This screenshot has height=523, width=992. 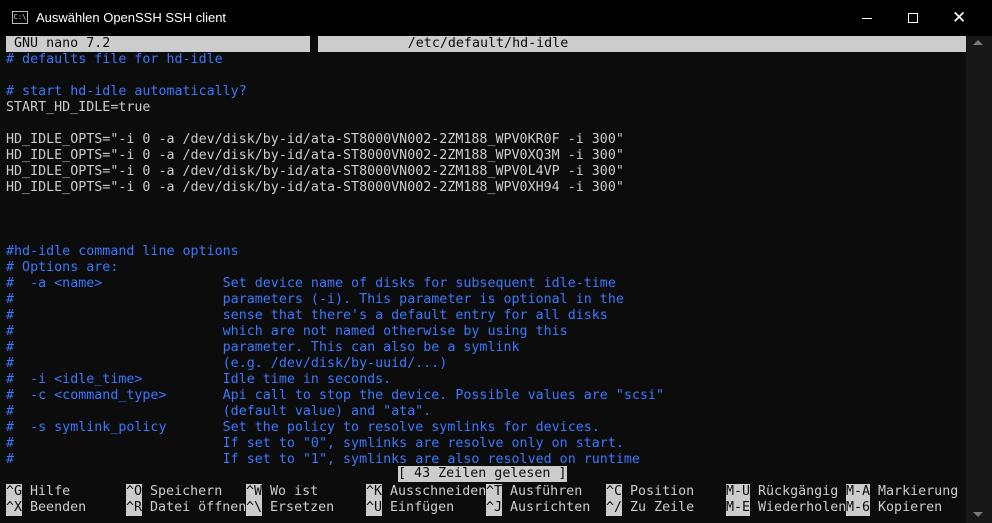 I want to click on shortcut-label: Datei öffnen, so click(x=198, y=507).